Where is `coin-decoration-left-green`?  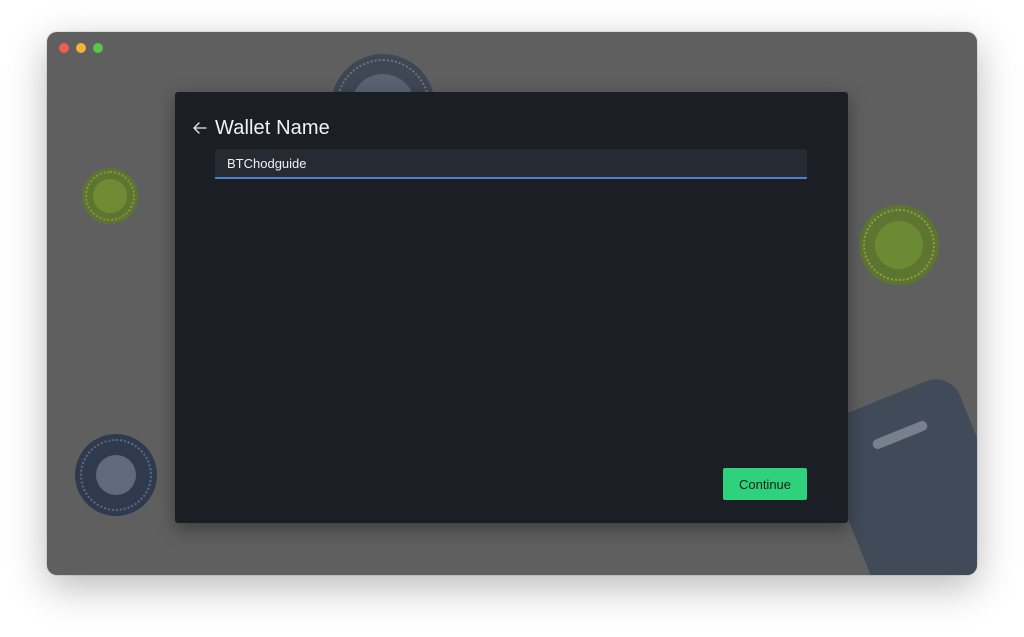
coin-decoration-left-green is located at coordinates (110, 196).